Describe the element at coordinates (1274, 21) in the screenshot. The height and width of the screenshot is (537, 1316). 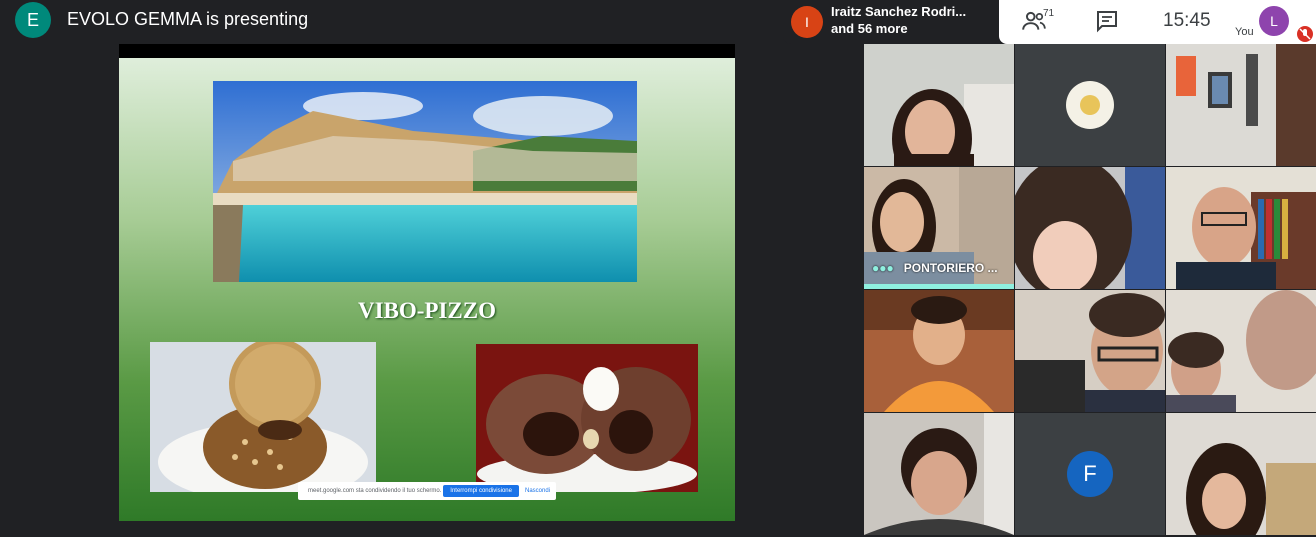
I see `self-avatar: L` at that location.